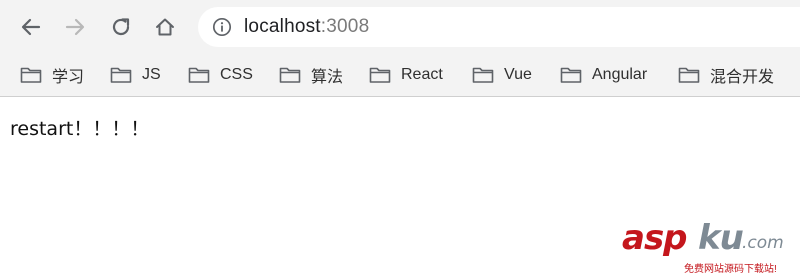  What do you see at coordinates (518, 74) in the screenshot?
I see `bookmark-label: Vue` at bounding box center [518, 74].